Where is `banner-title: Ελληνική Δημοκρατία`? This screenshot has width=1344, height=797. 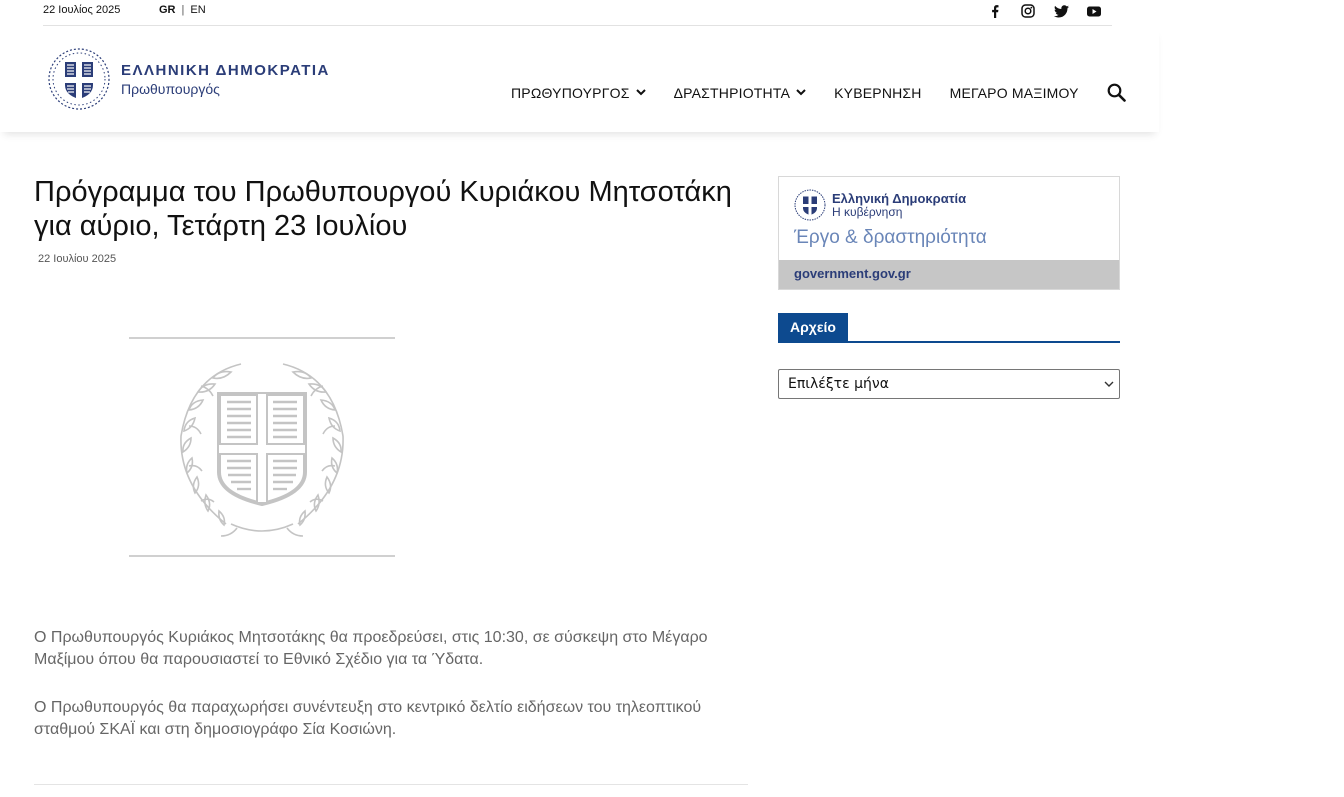 banner-title: Ελληνική Δημοκρατία is located at coordinates (899, 198).